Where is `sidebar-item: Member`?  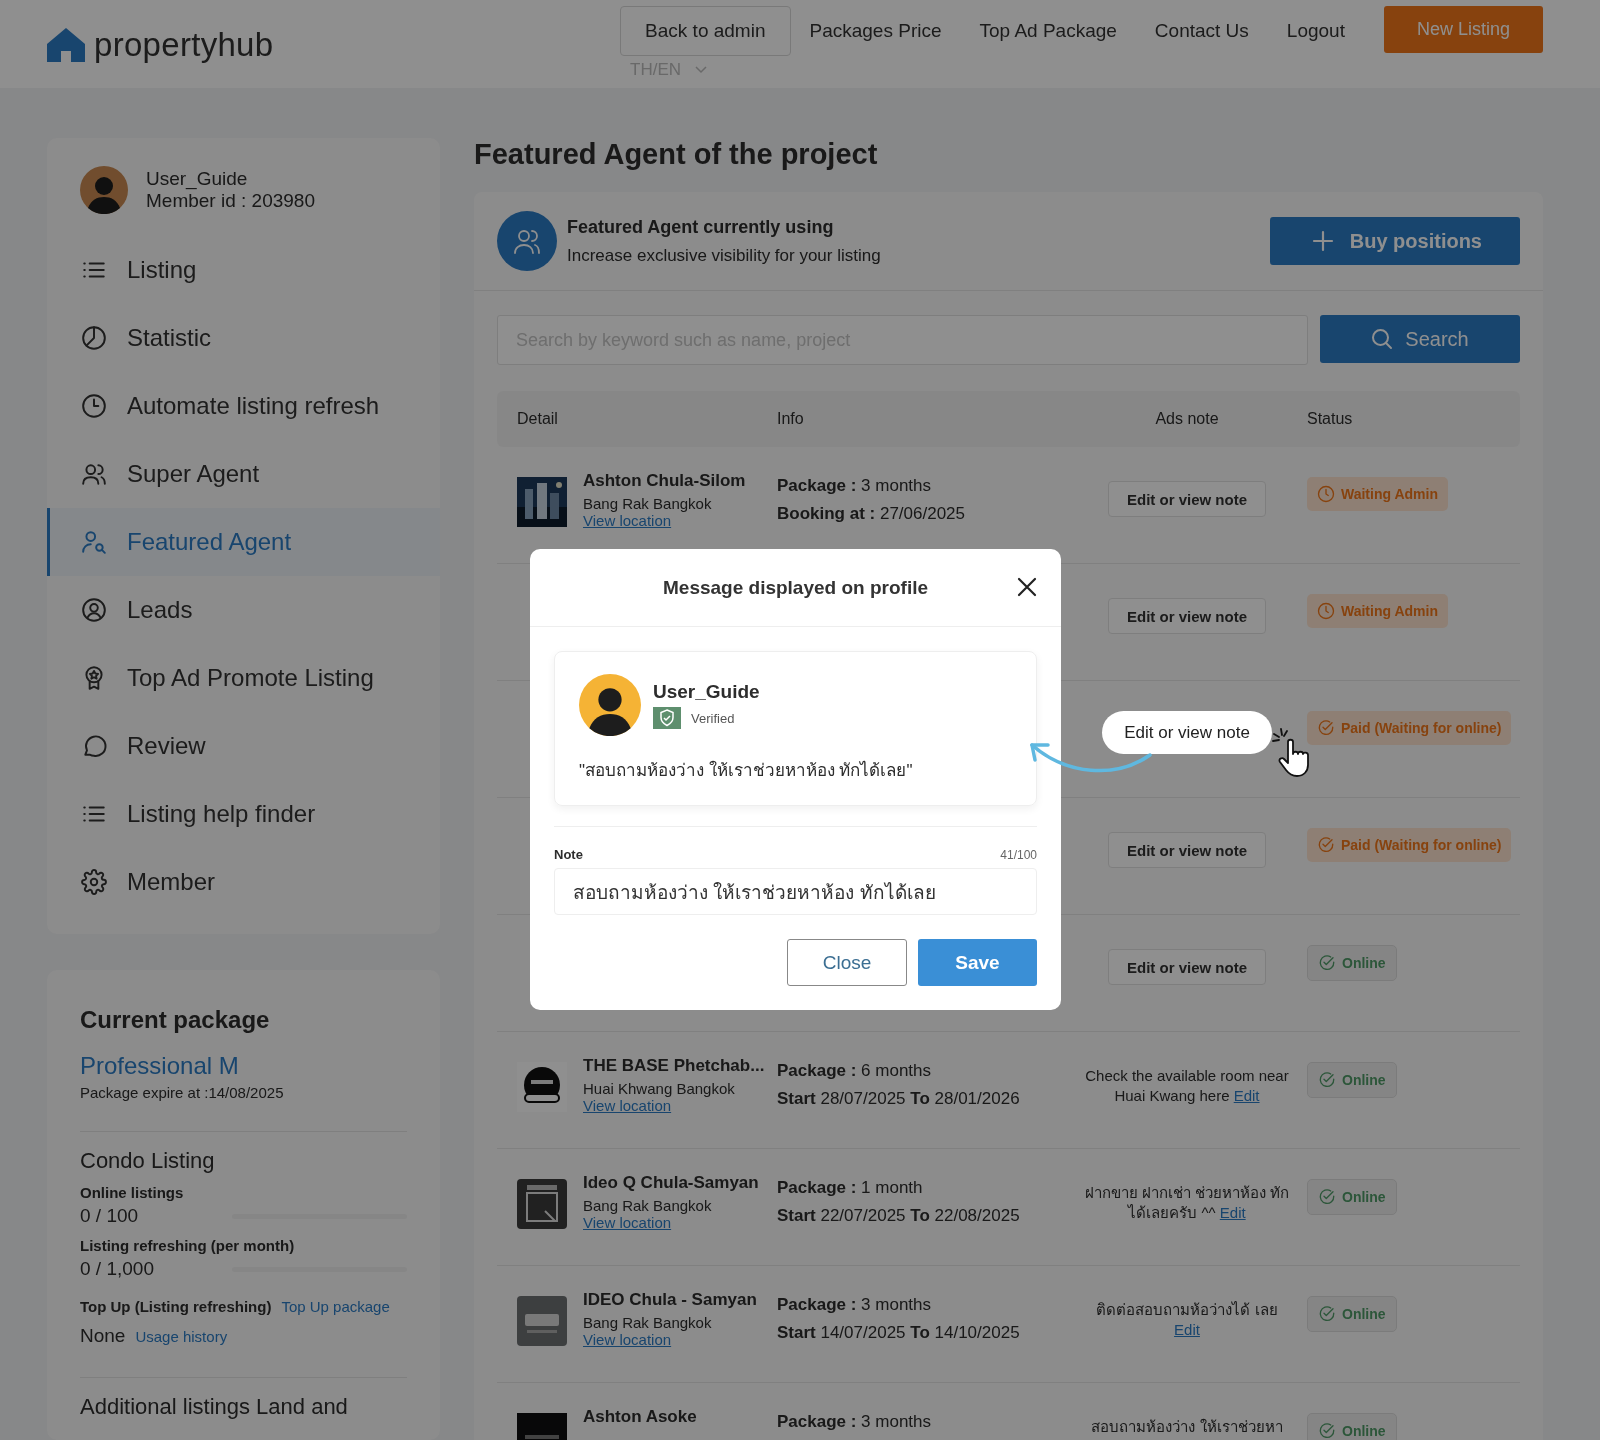
sidebar-item: Member is located at coordinates (243, 882).